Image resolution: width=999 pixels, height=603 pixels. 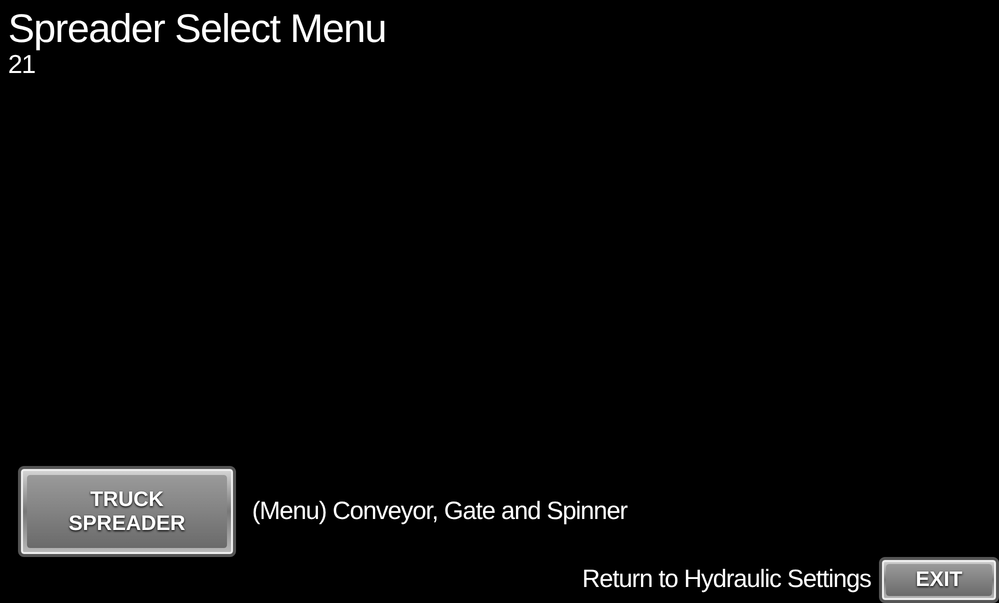 I want to click on exit-button: EXIT, so click(x=939, y=580).